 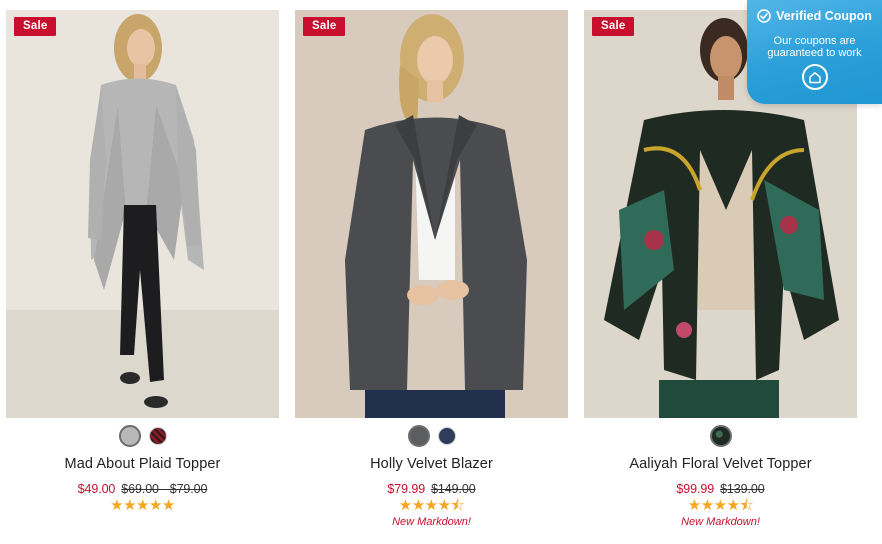 What do you see at coordinates (431, 464) in the screenshot?
I see `product-name: Holly Velvet Blazer` at bounding box center [431, 464].